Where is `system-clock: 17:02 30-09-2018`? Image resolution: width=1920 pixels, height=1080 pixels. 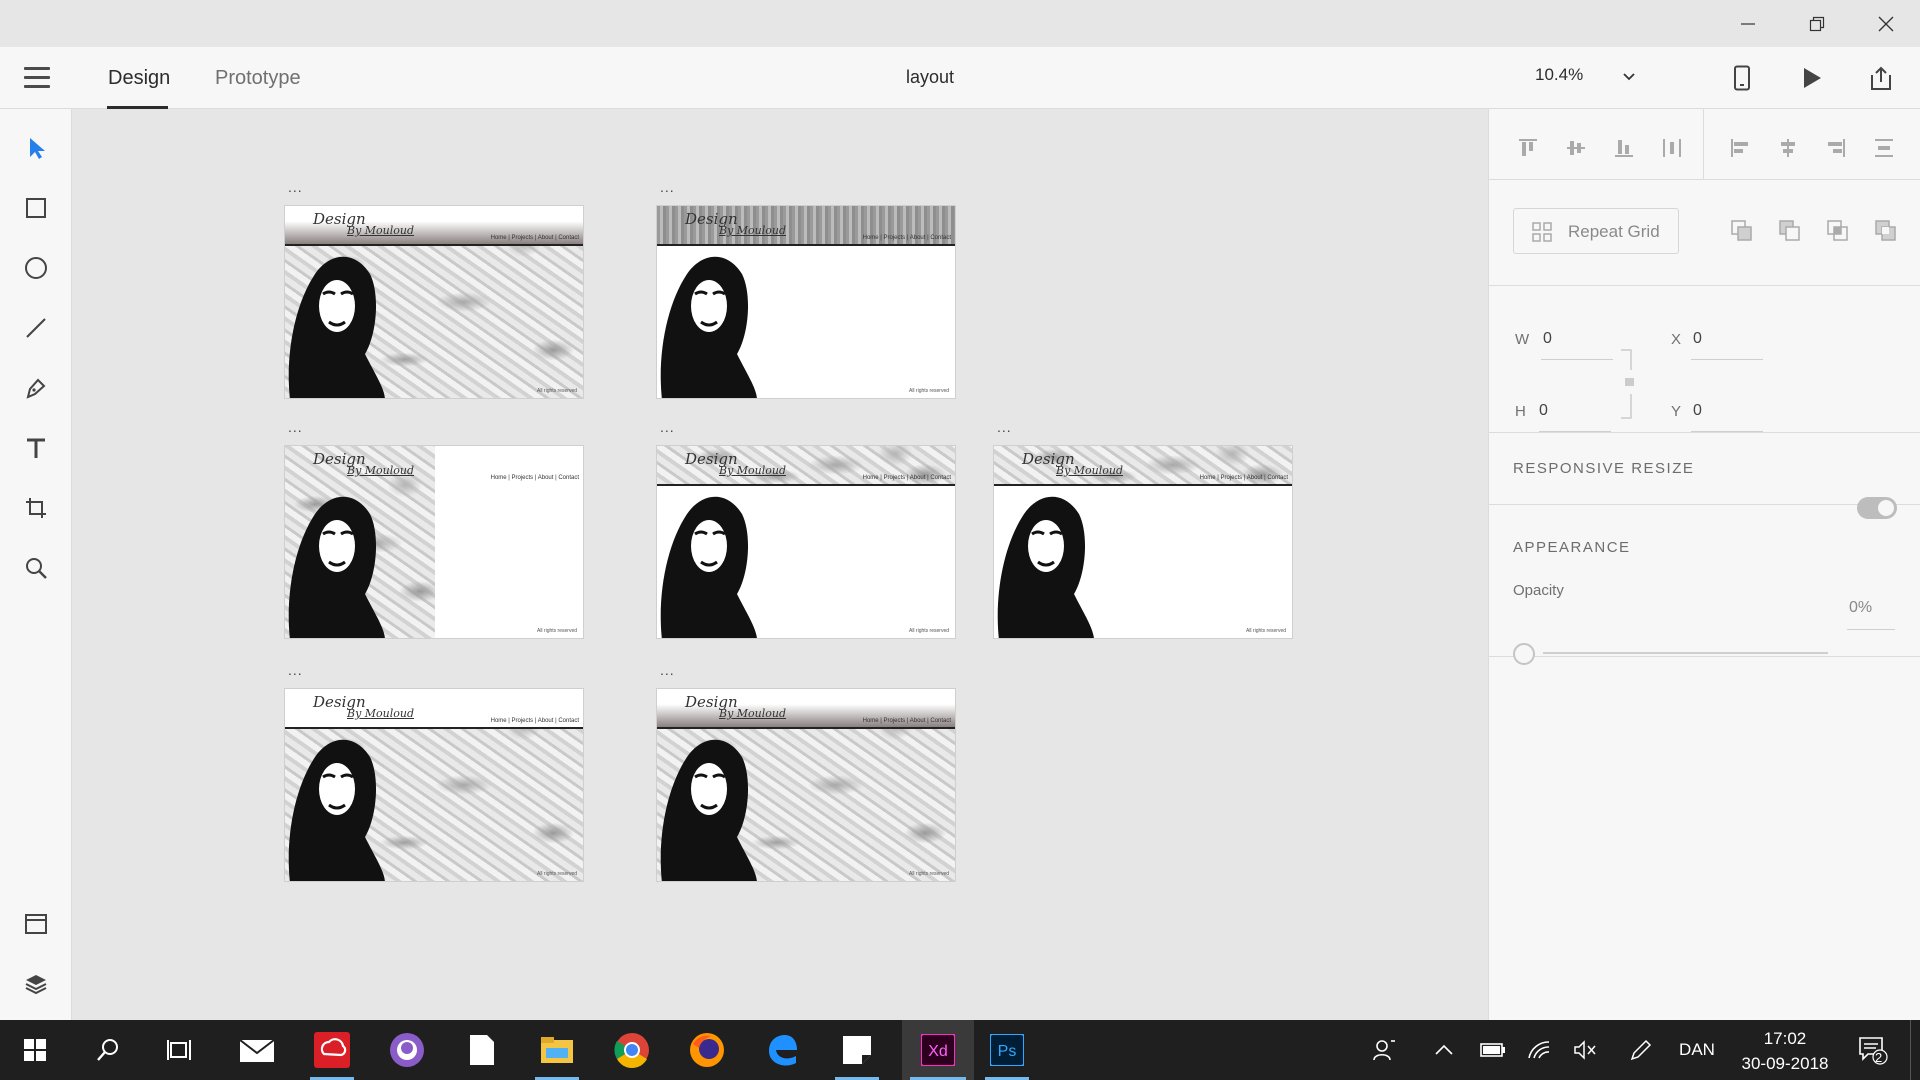 system-clock: 17:02 30-09-2018 is located at coordinates (1785, 1051).